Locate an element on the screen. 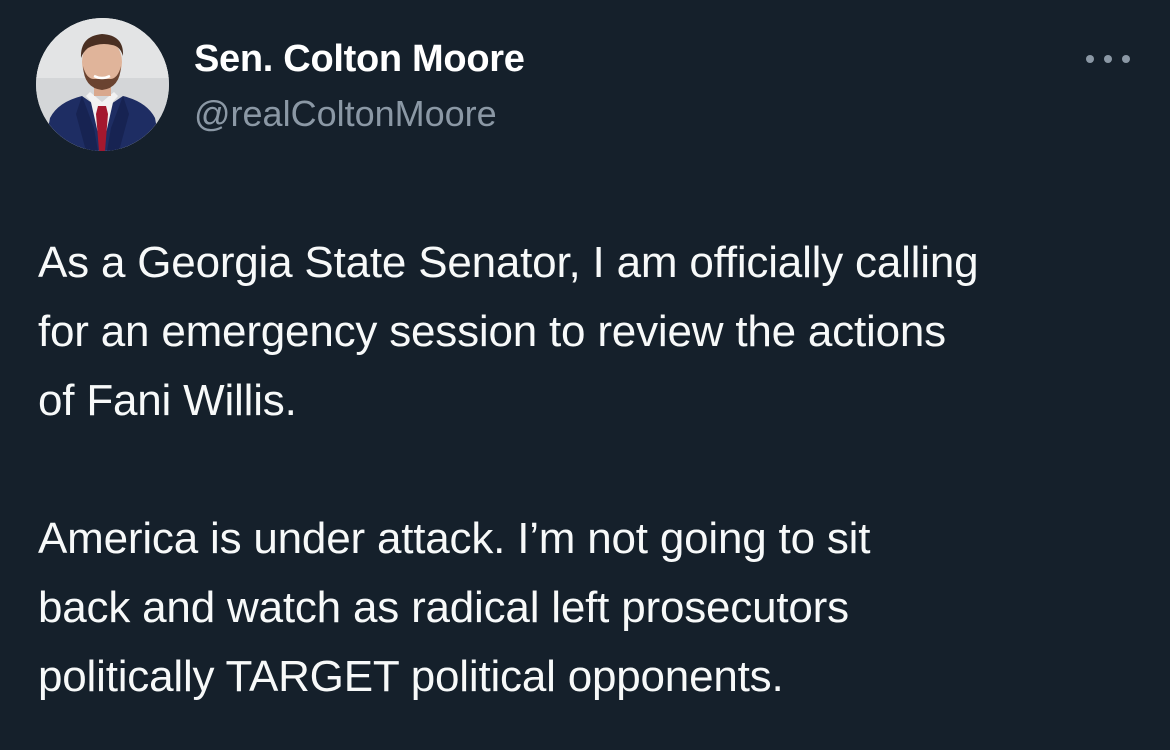 This screenshot has width=1170, height=750. author-display-name: Sen. Colton Moore is located at coordinates (359, 59).